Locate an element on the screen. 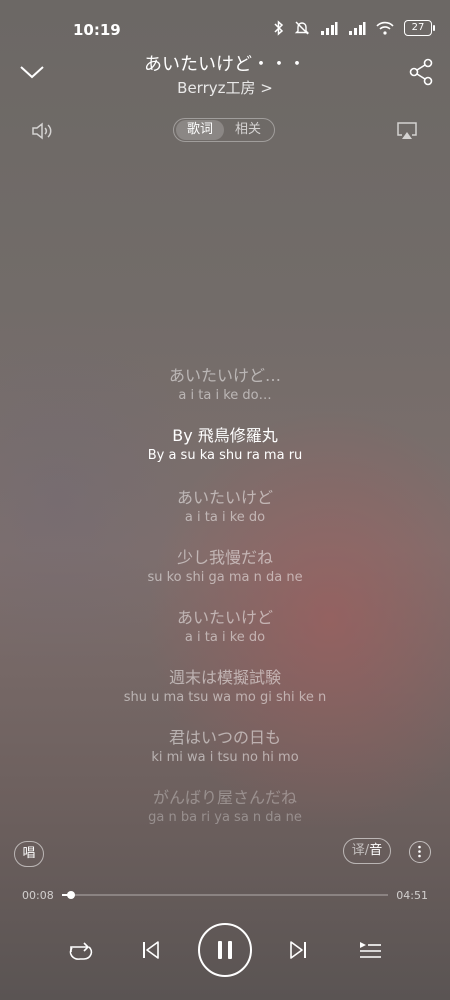 The width and height of the screenshot is (450, 1000). mute-icon is located at coordinates (302, 28).